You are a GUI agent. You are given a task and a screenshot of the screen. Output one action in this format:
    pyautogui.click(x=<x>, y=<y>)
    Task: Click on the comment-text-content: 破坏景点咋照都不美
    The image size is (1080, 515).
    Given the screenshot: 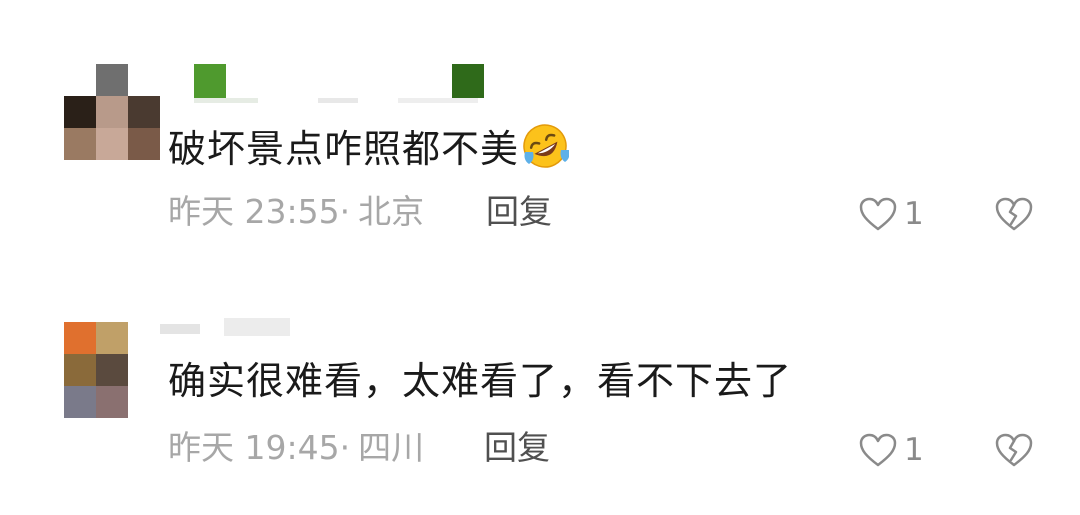 What is the action you would take?
    pyautogui.click(x=344, y=149)
    